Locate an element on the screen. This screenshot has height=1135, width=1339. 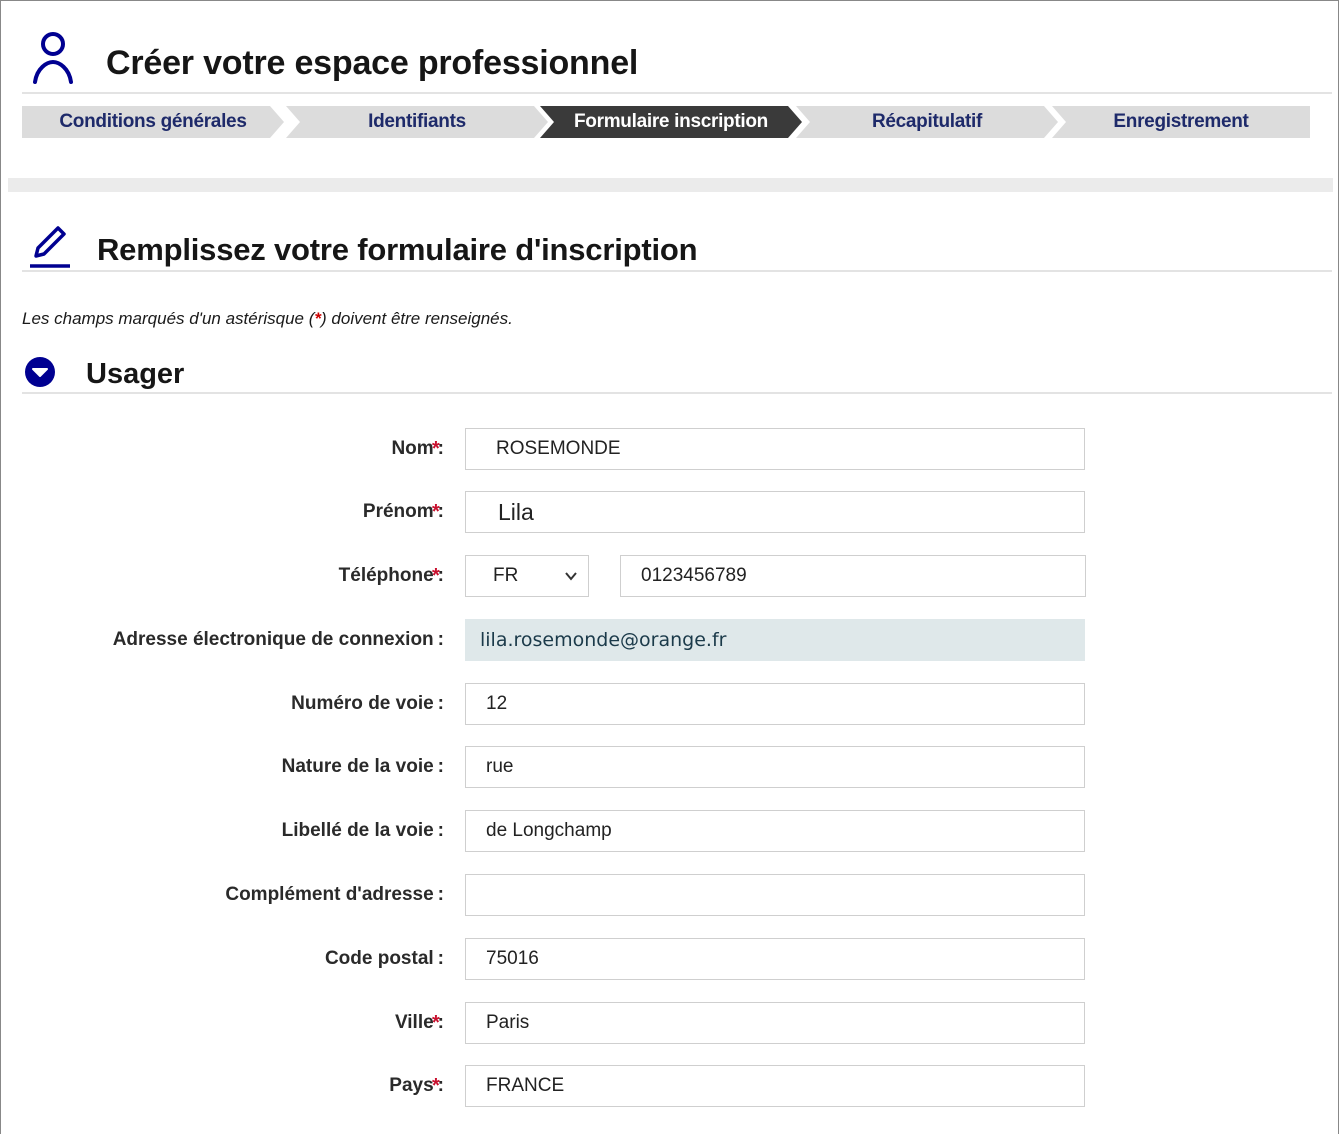
ville-input: Paris is located at coordinates (775, 1023).